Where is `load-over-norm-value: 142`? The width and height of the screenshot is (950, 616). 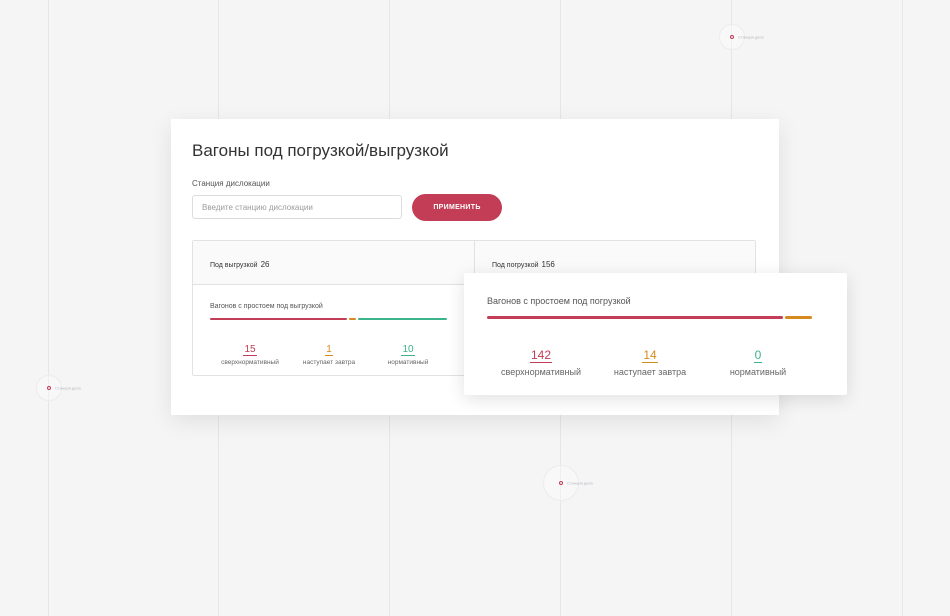
load-over-norm-value: 142 is located at coordinates (541, 356).